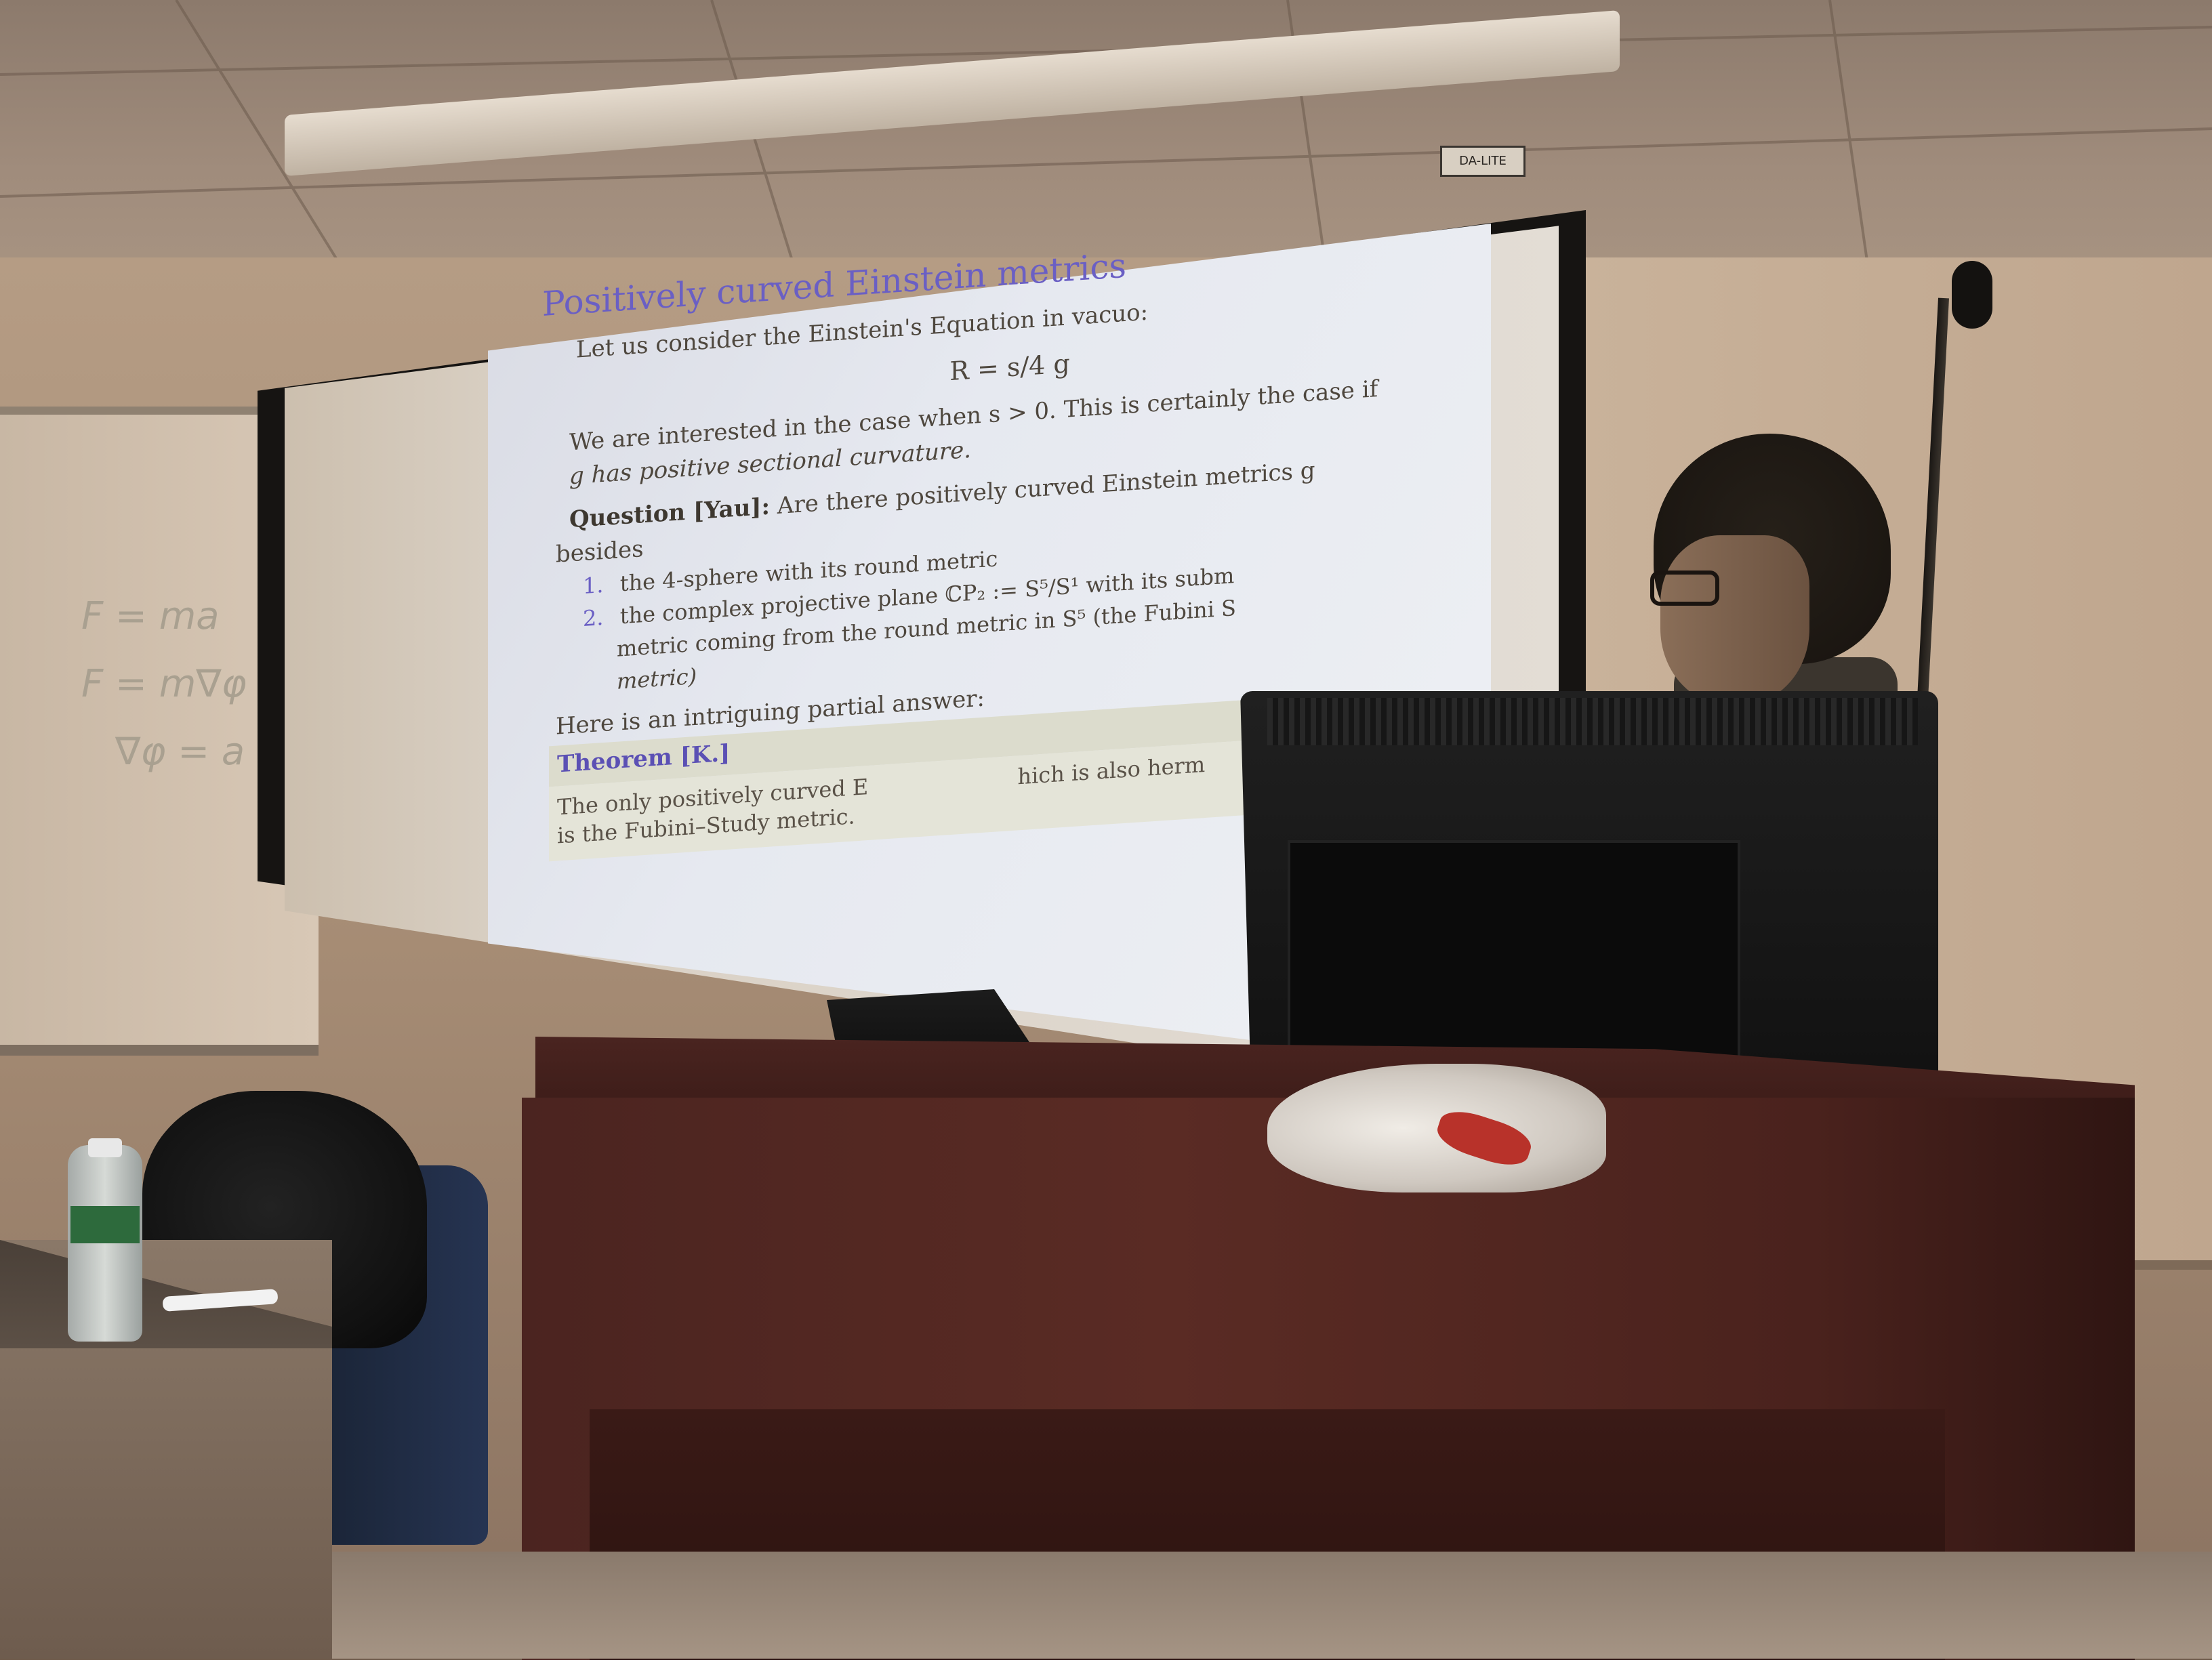 The width and height of the screenshot is (2212, 1660). I want to click on water-bottle, so click(105, 1243).